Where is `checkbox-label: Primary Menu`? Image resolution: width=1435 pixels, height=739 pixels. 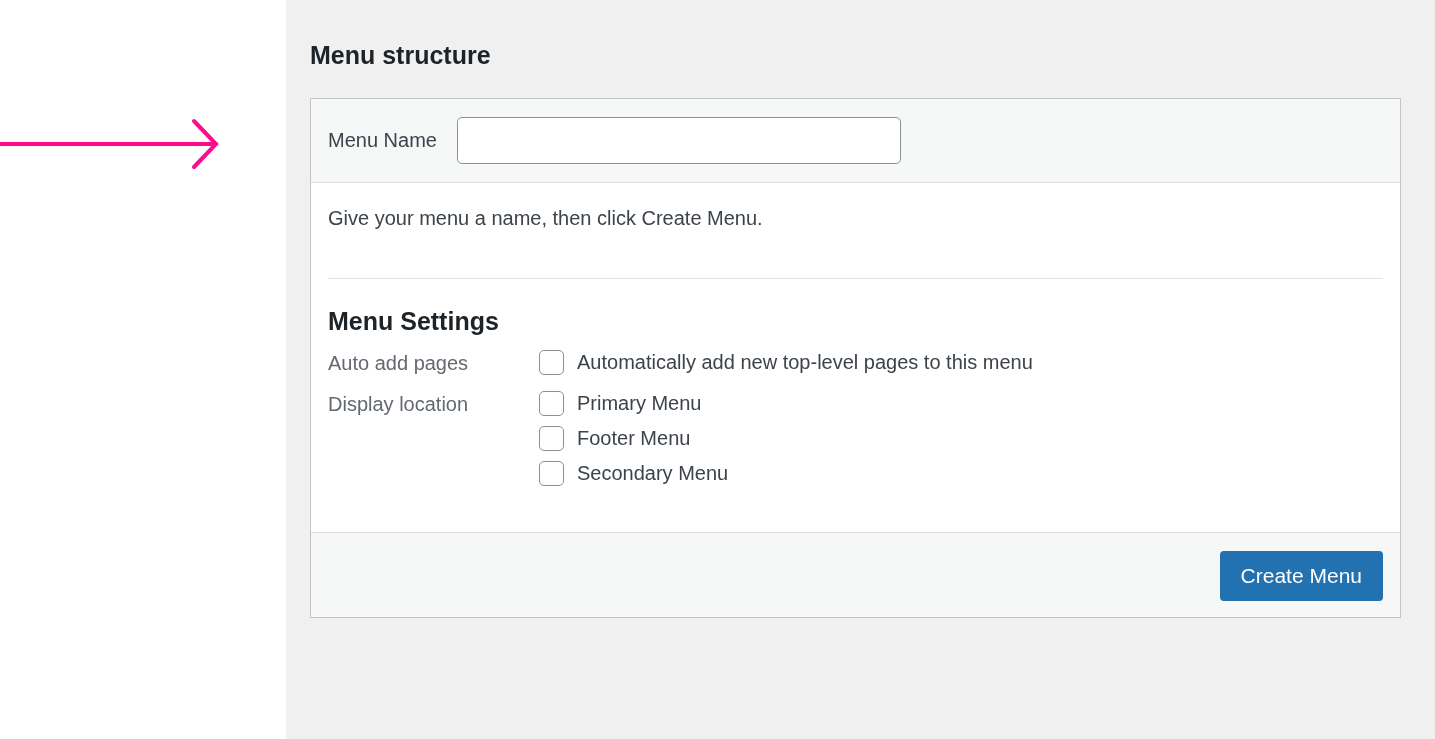
checkbox-label: Primary Menu is located at coordinates (639, 403).